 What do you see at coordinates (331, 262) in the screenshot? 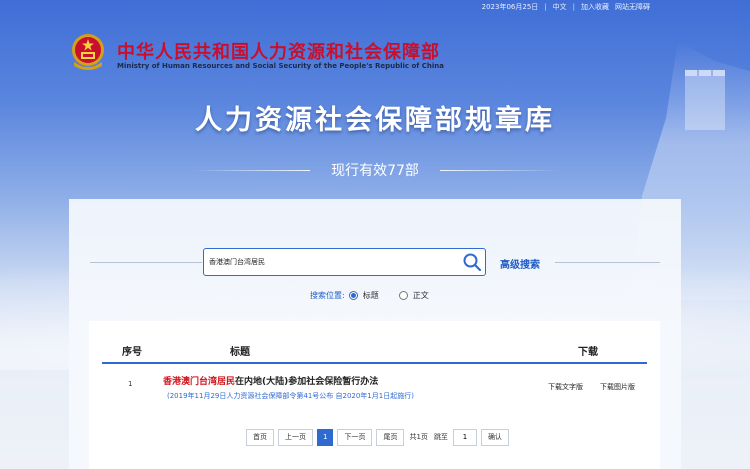
I see `search-input` at bounding box center [331, 262].